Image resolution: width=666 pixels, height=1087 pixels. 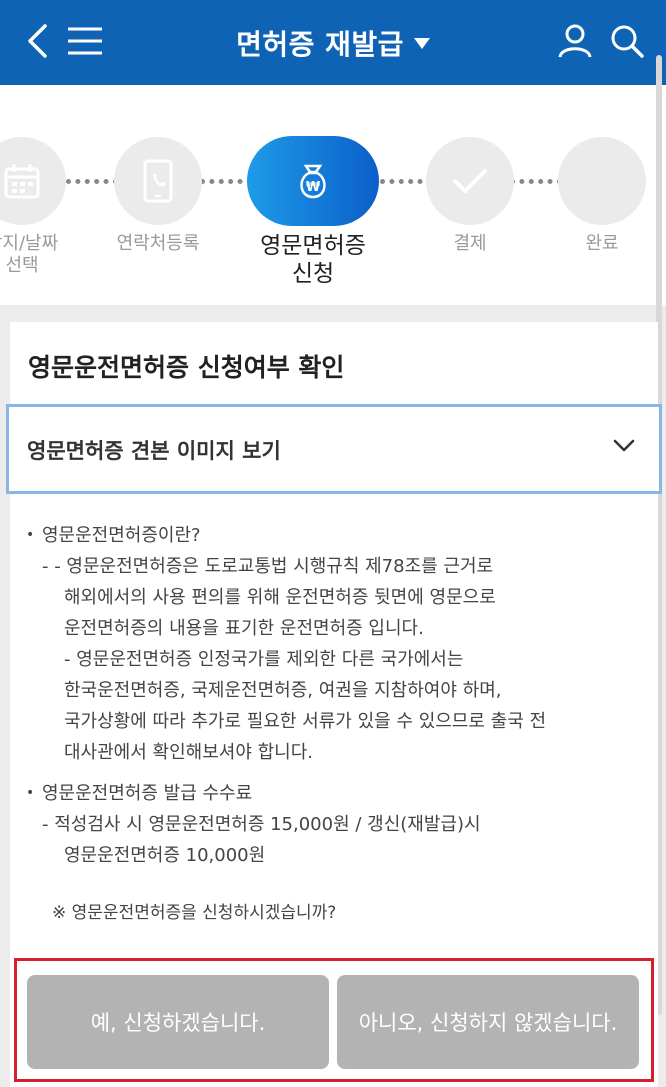 I want to click on step-contact: 연락처등록, so click(x=158, y=196).